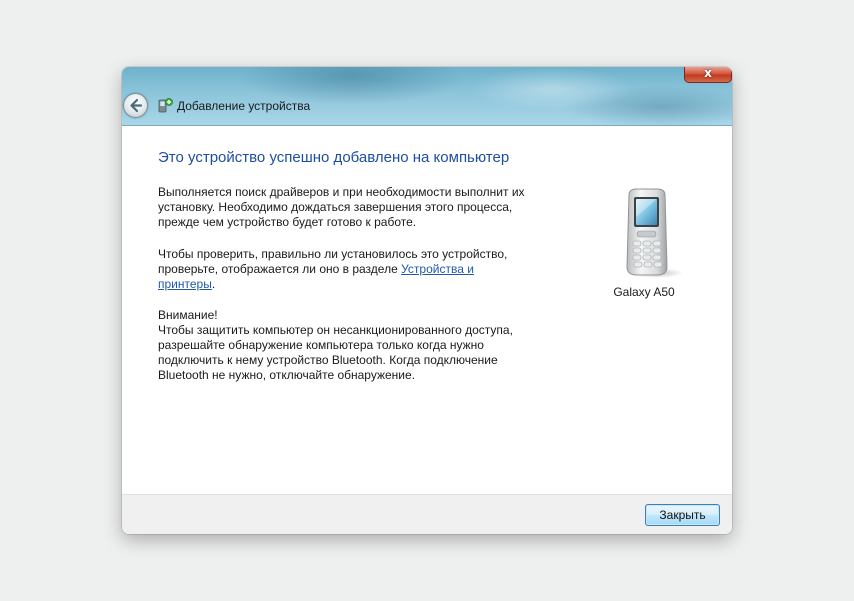  What do you see at coordinates (280, 269) in the screenshot?
I see `paragraph-text: проверьте, отображается ли оно в разделе` at bounding box center [280, 269].